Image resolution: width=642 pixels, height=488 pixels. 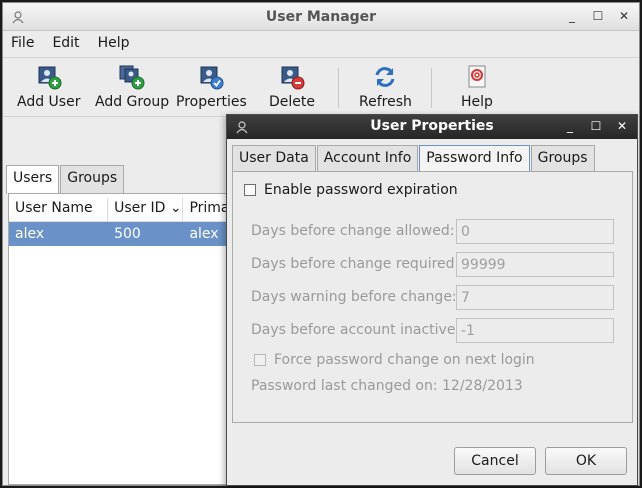 What do you see at coordinates (22, 43) in the screenshot?
I see `menu-file: File` at bounding box center [22, 43].